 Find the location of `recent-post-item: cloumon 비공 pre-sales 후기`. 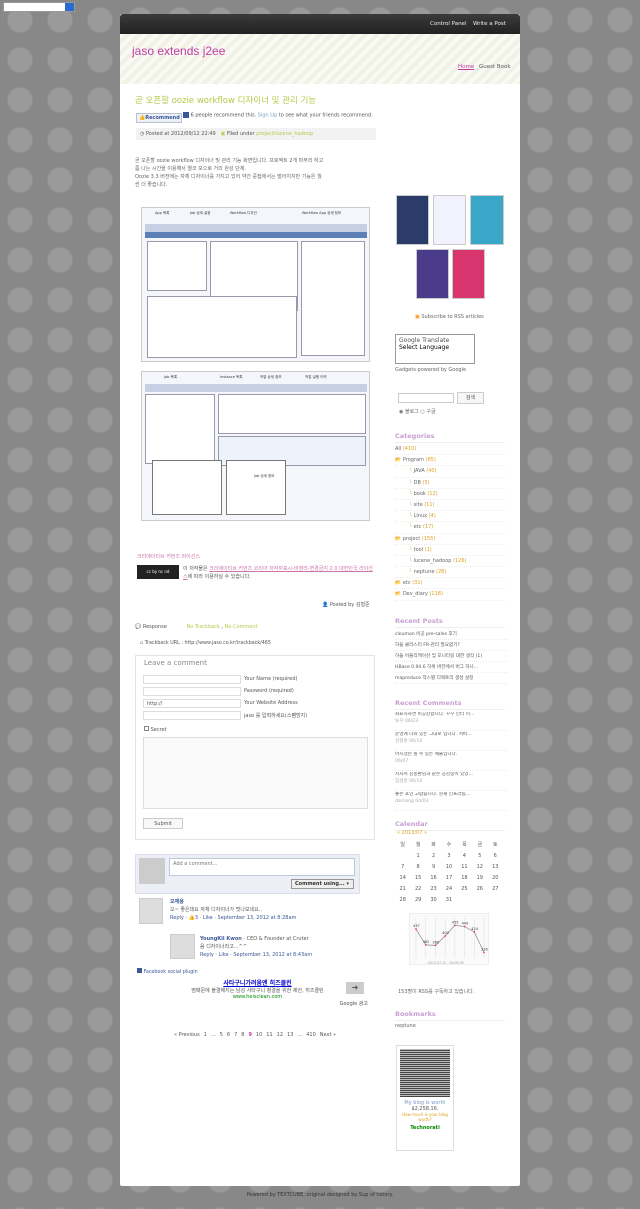

recent-post-item: cloumon 비공 pre-sales 후기 is located at coordinates (451, 634).